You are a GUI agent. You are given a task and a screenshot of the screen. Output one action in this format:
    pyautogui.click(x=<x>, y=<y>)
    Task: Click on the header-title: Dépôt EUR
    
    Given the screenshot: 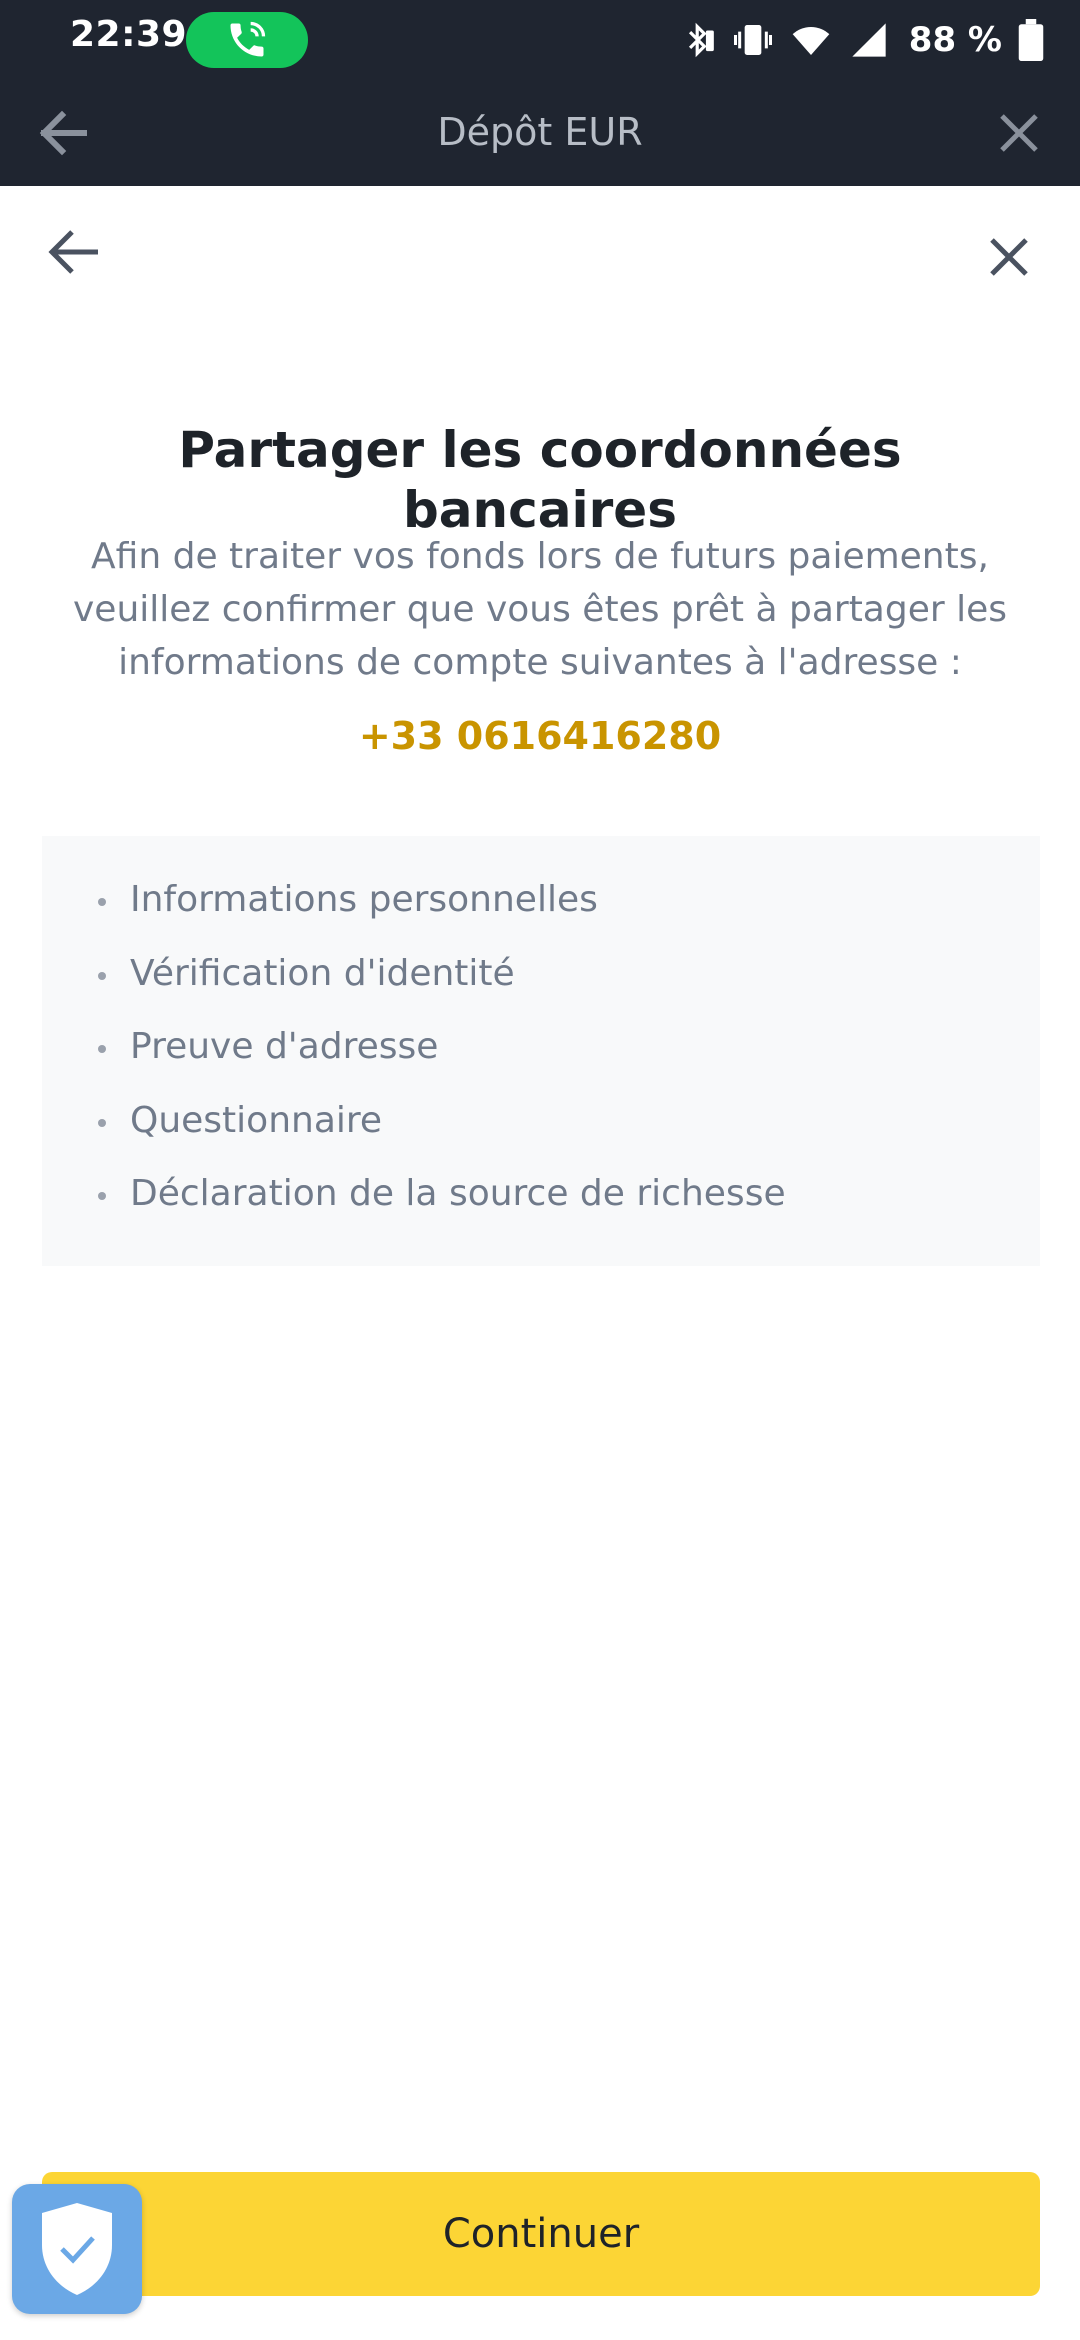 What is the action you would take?
    pyautogui.click(x=540, y=132)
    